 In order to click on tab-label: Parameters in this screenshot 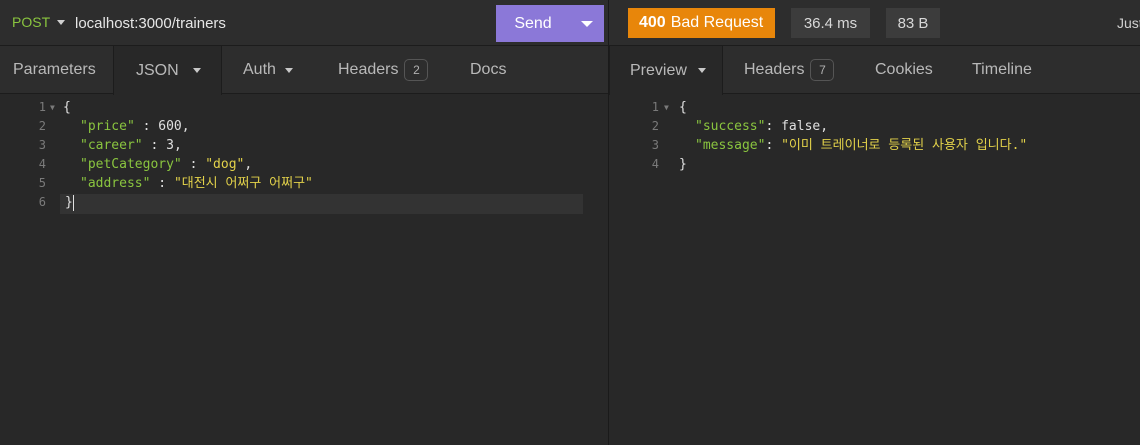, I will do `click(54, 69)`.